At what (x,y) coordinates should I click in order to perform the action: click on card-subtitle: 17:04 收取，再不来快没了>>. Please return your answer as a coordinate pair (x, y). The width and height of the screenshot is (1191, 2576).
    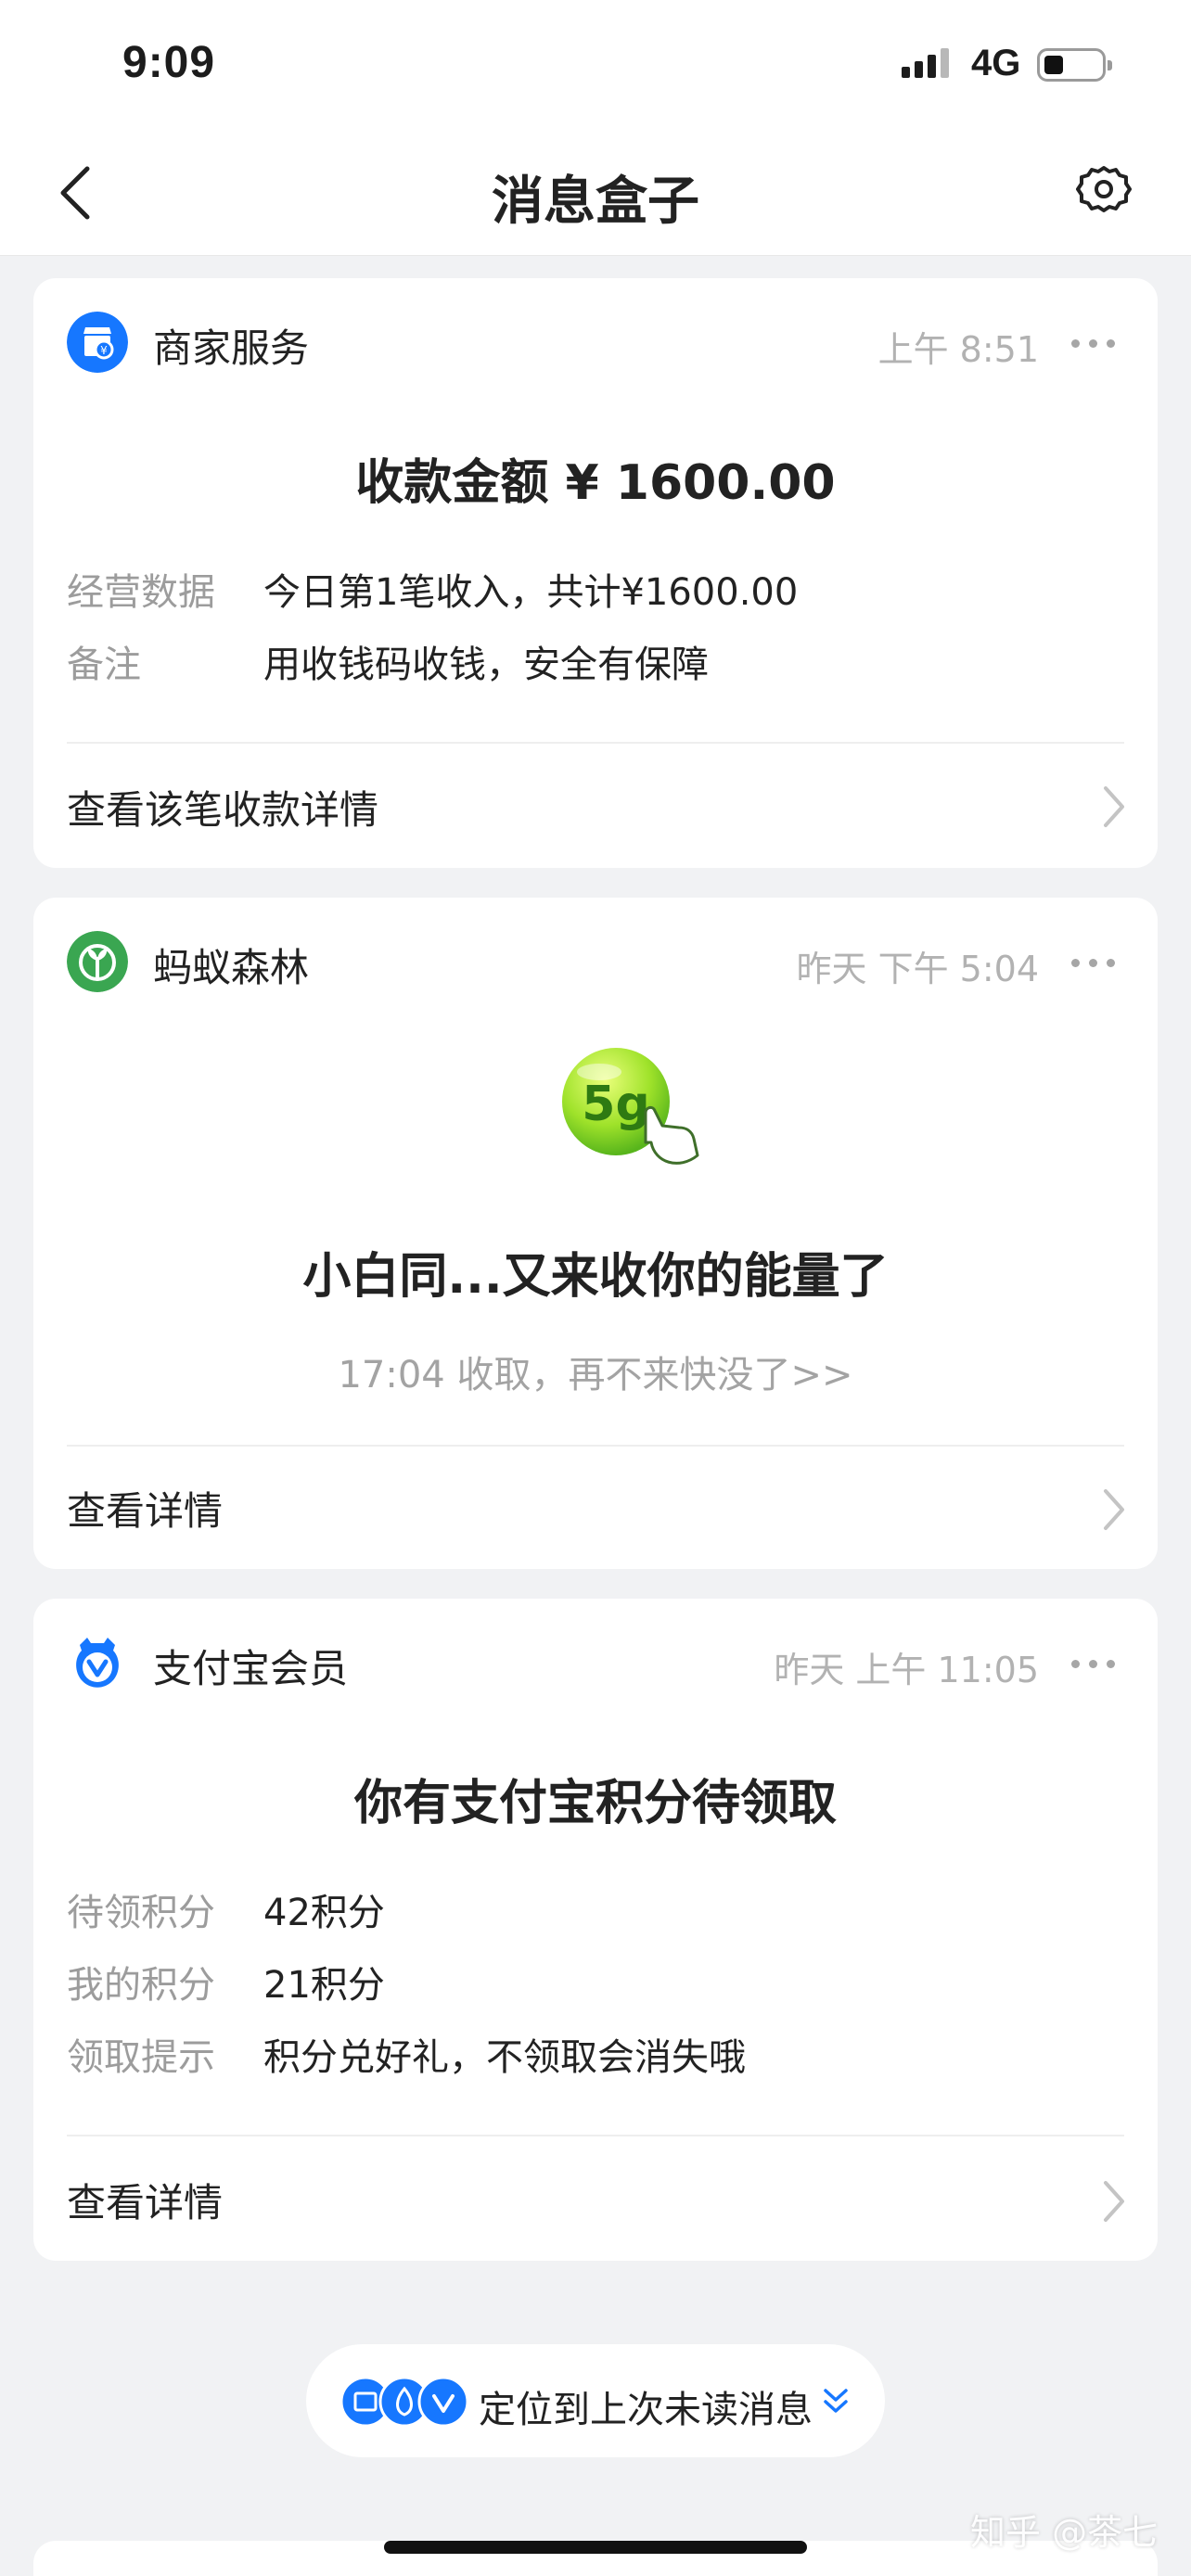
    Looking at the image, I should click on (595, 1371).